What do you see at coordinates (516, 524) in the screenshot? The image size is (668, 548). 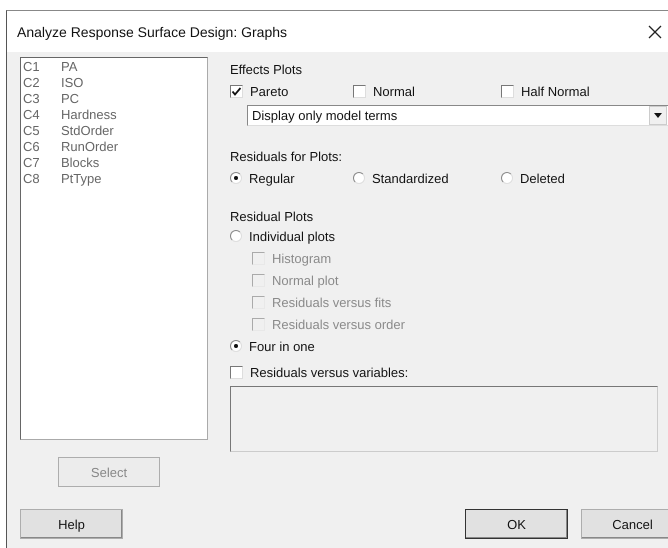 I see `ok-button: OK` at bounding box center [516, 524].